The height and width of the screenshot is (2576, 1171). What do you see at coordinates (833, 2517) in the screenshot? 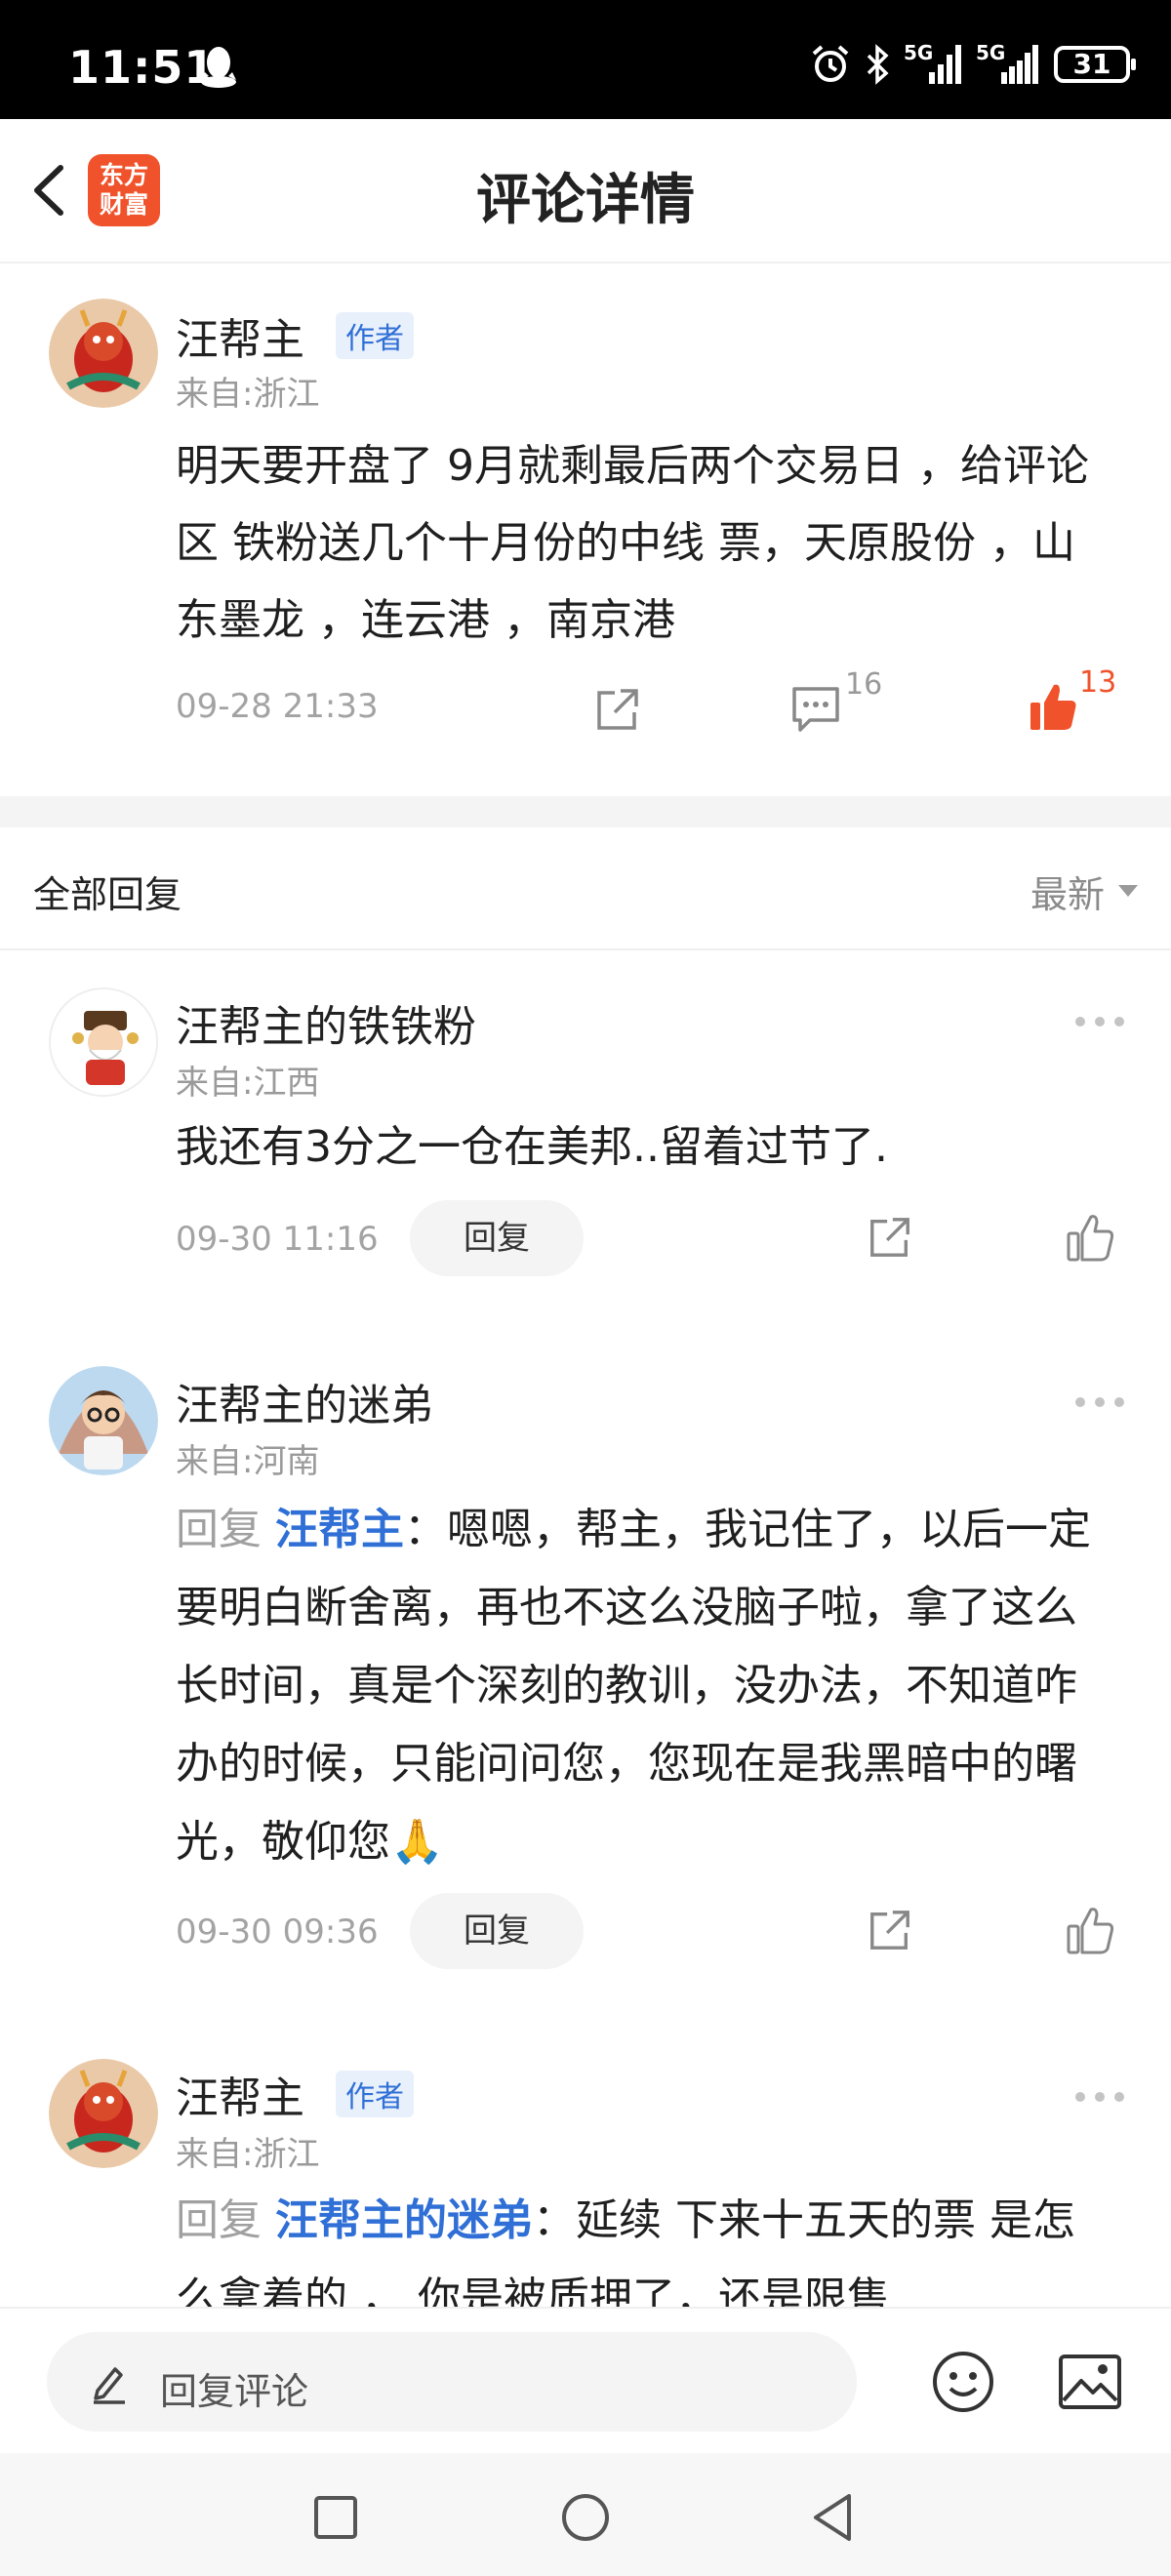
I see `back-nav-icon` at bounding box center [833, 2517].